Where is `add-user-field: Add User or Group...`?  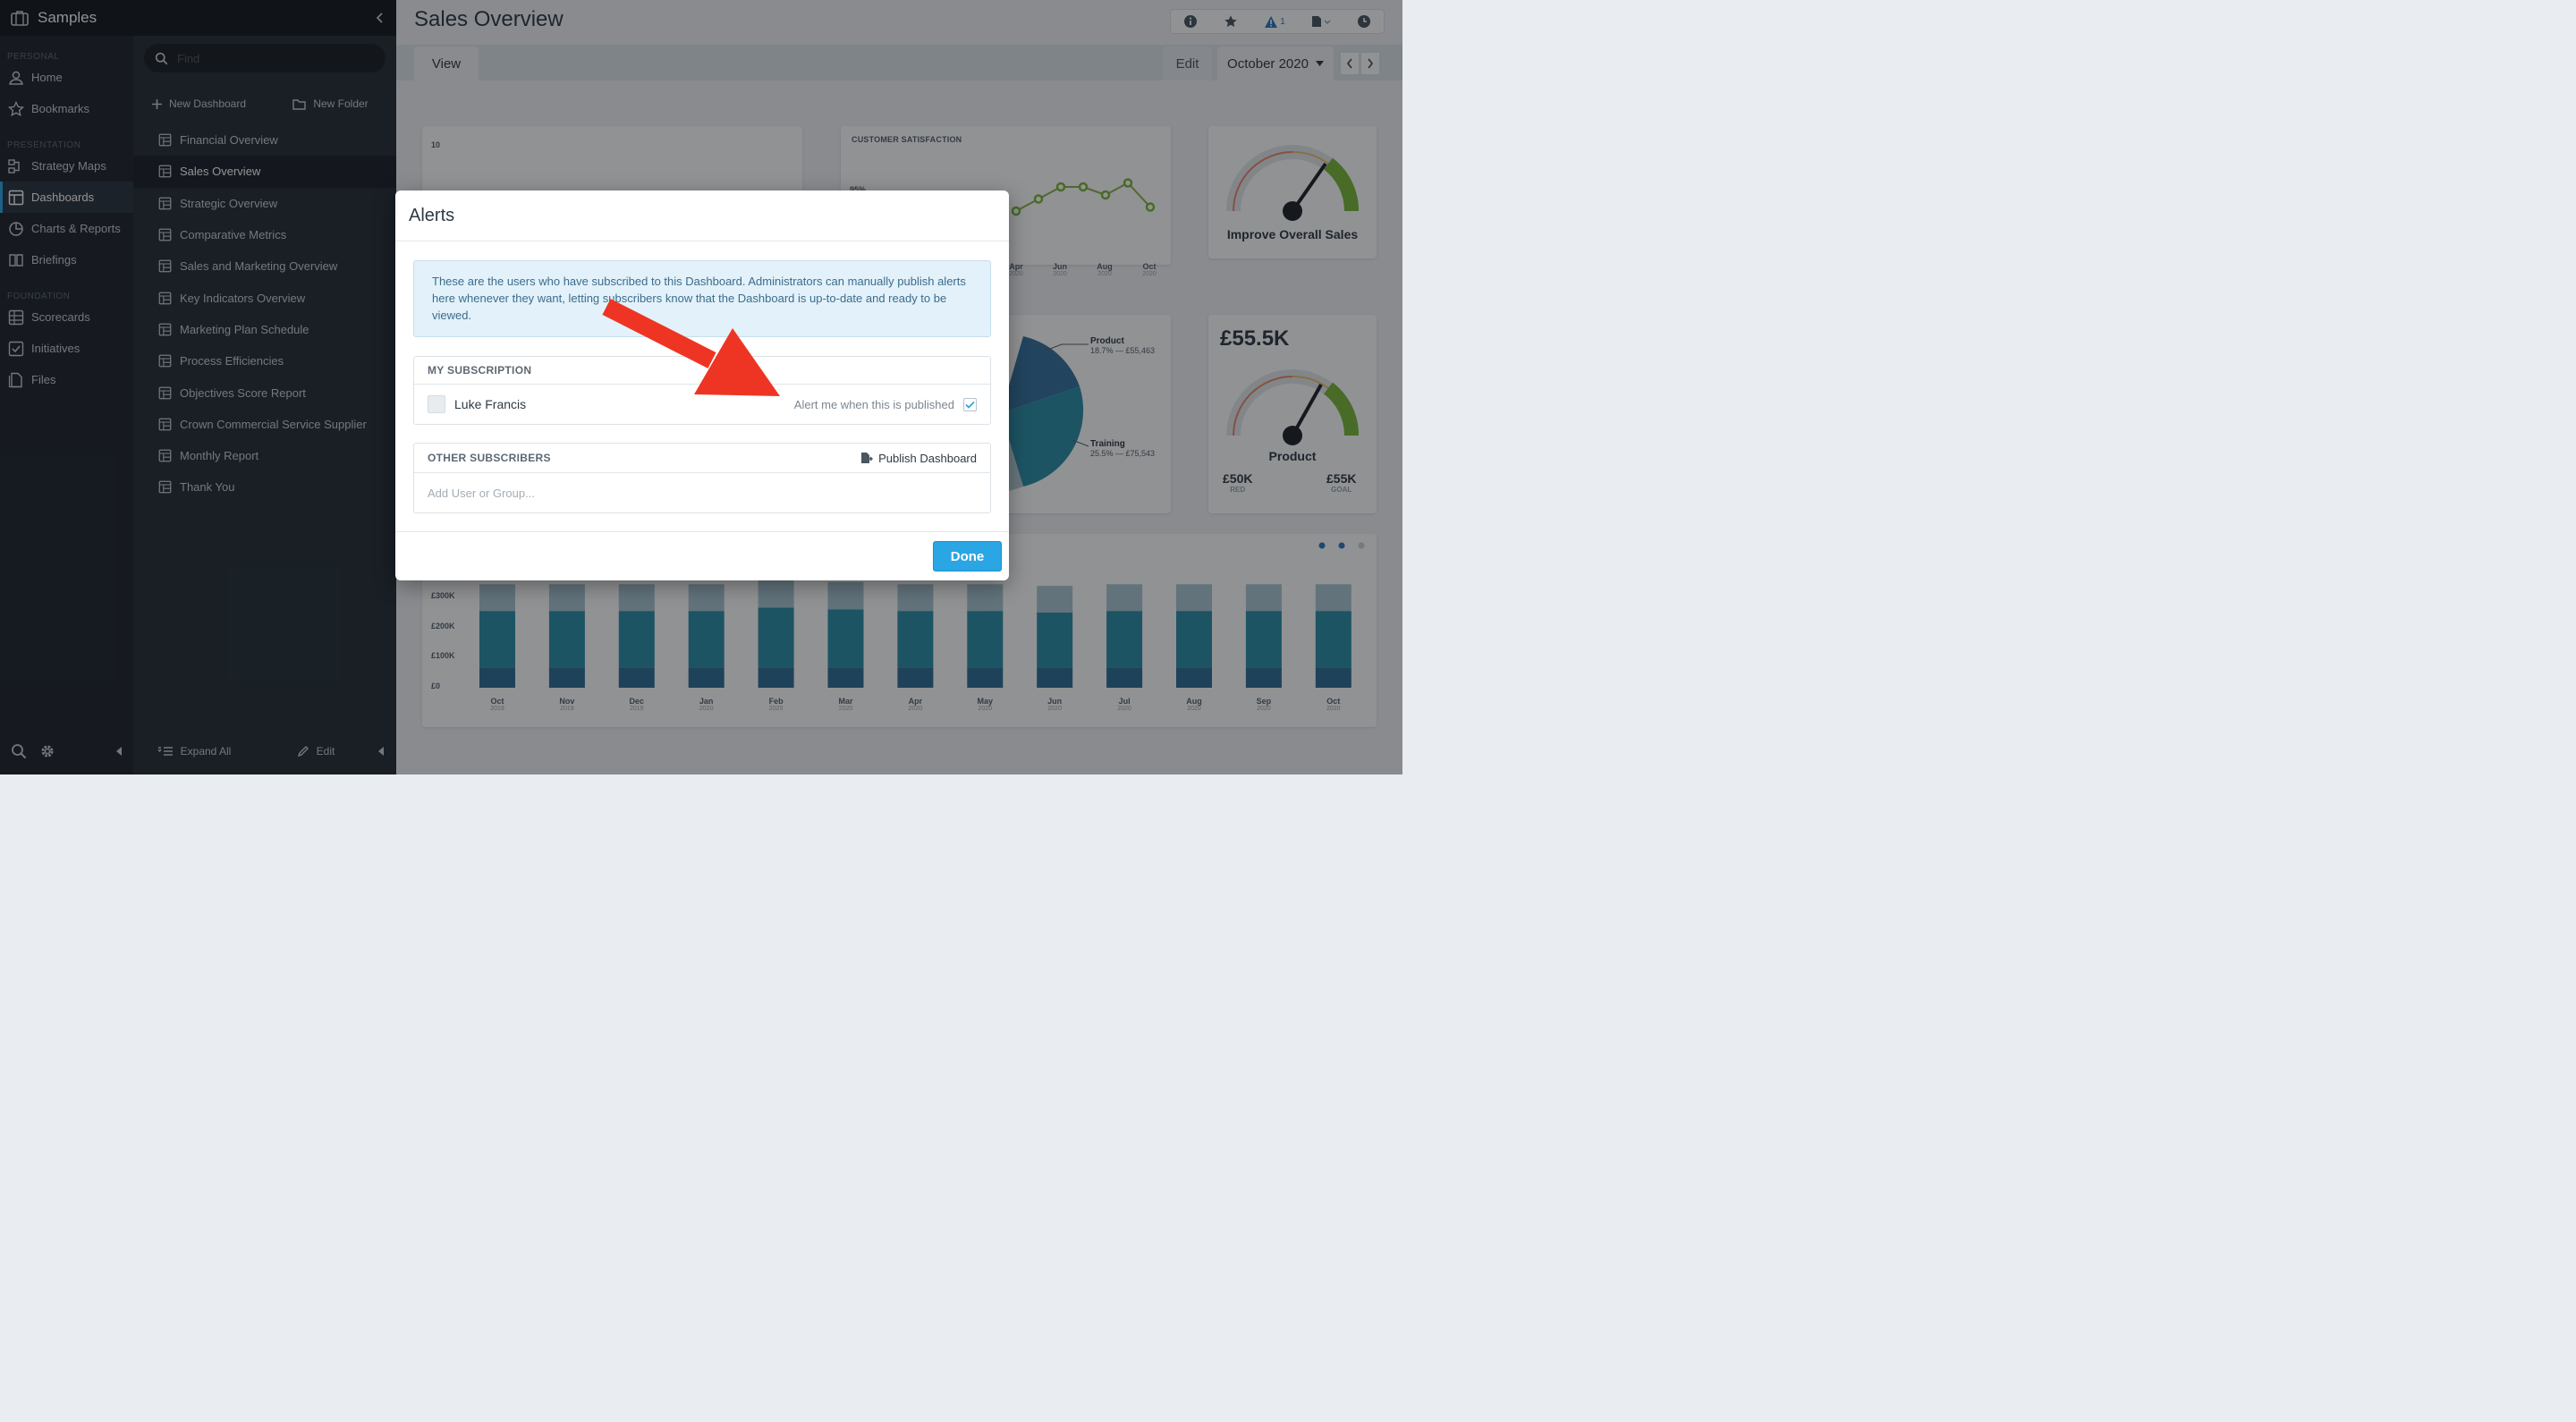 add-user-field: Add User or Group... is located at coordinates (702, 492).